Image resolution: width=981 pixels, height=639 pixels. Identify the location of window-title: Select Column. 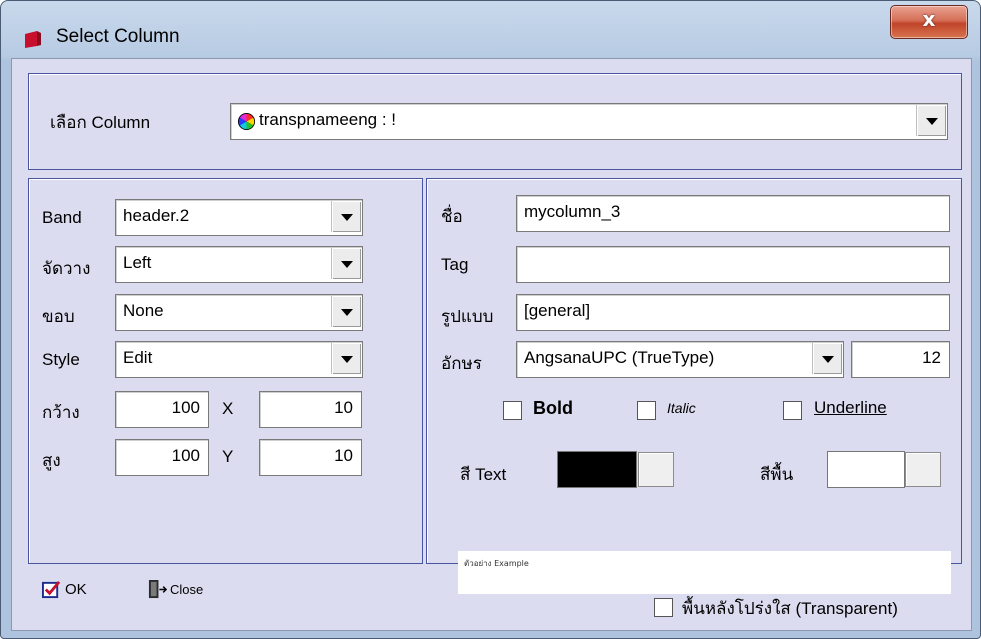
(118, 36).